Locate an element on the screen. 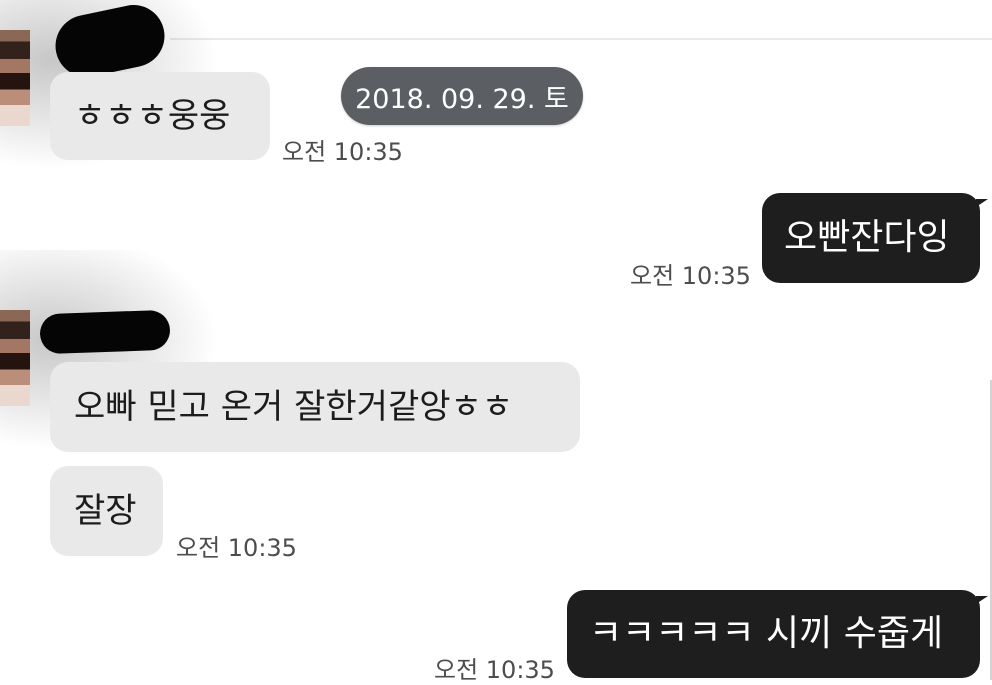 Image resolution: width=992 pixels, height=685 pixels. message-bubble-incoming: 오빠 믿고 온거 잘한거같앙ㅎㅎ is located at coordinates (315, 407).